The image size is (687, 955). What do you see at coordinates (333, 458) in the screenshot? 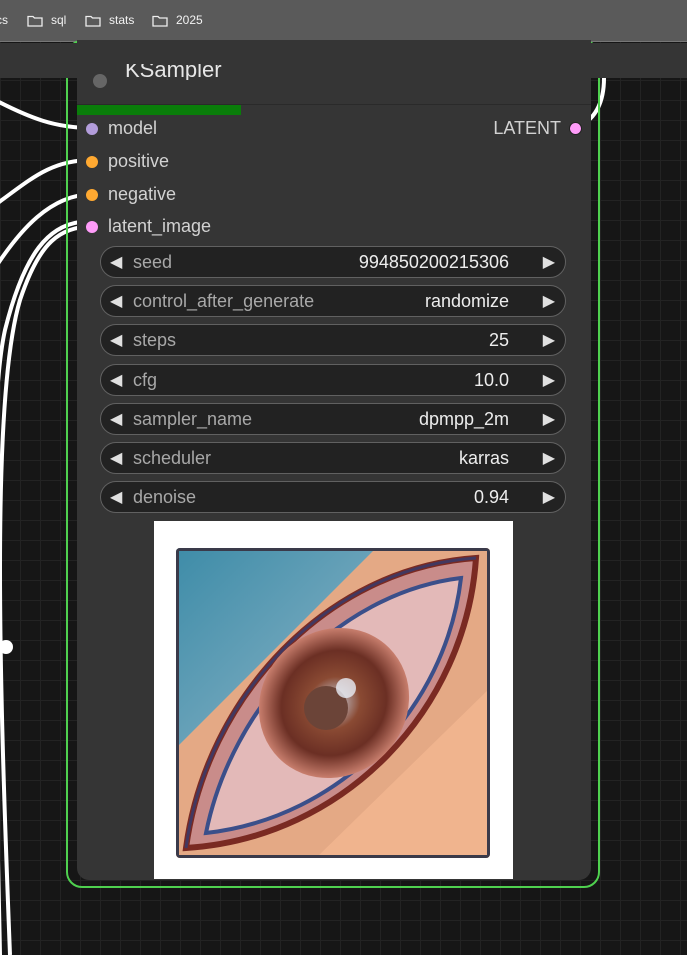
I see `widget-scheduler: ◀ scheduler karras ▶` at bounding box center [333, 458].